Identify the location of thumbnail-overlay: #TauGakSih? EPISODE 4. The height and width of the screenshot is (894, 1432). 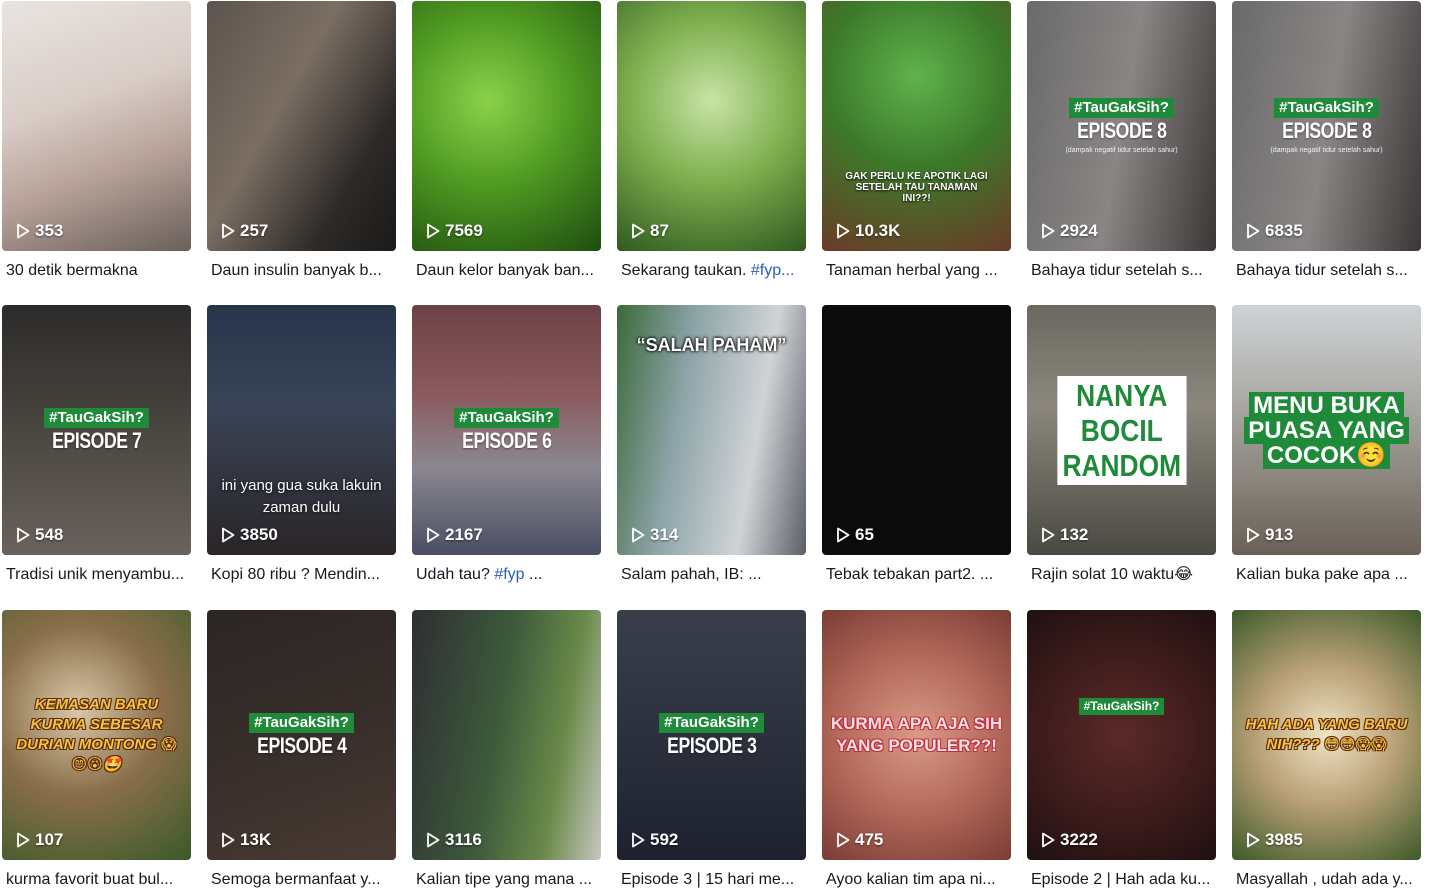
(301, 735).